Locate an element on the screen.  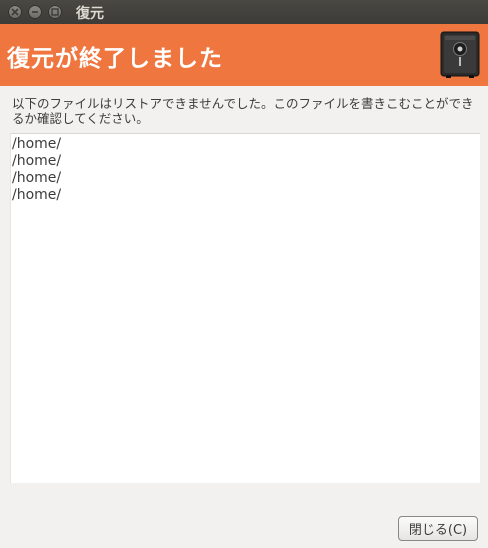
safe-icon is located at coordinates (460, 54).